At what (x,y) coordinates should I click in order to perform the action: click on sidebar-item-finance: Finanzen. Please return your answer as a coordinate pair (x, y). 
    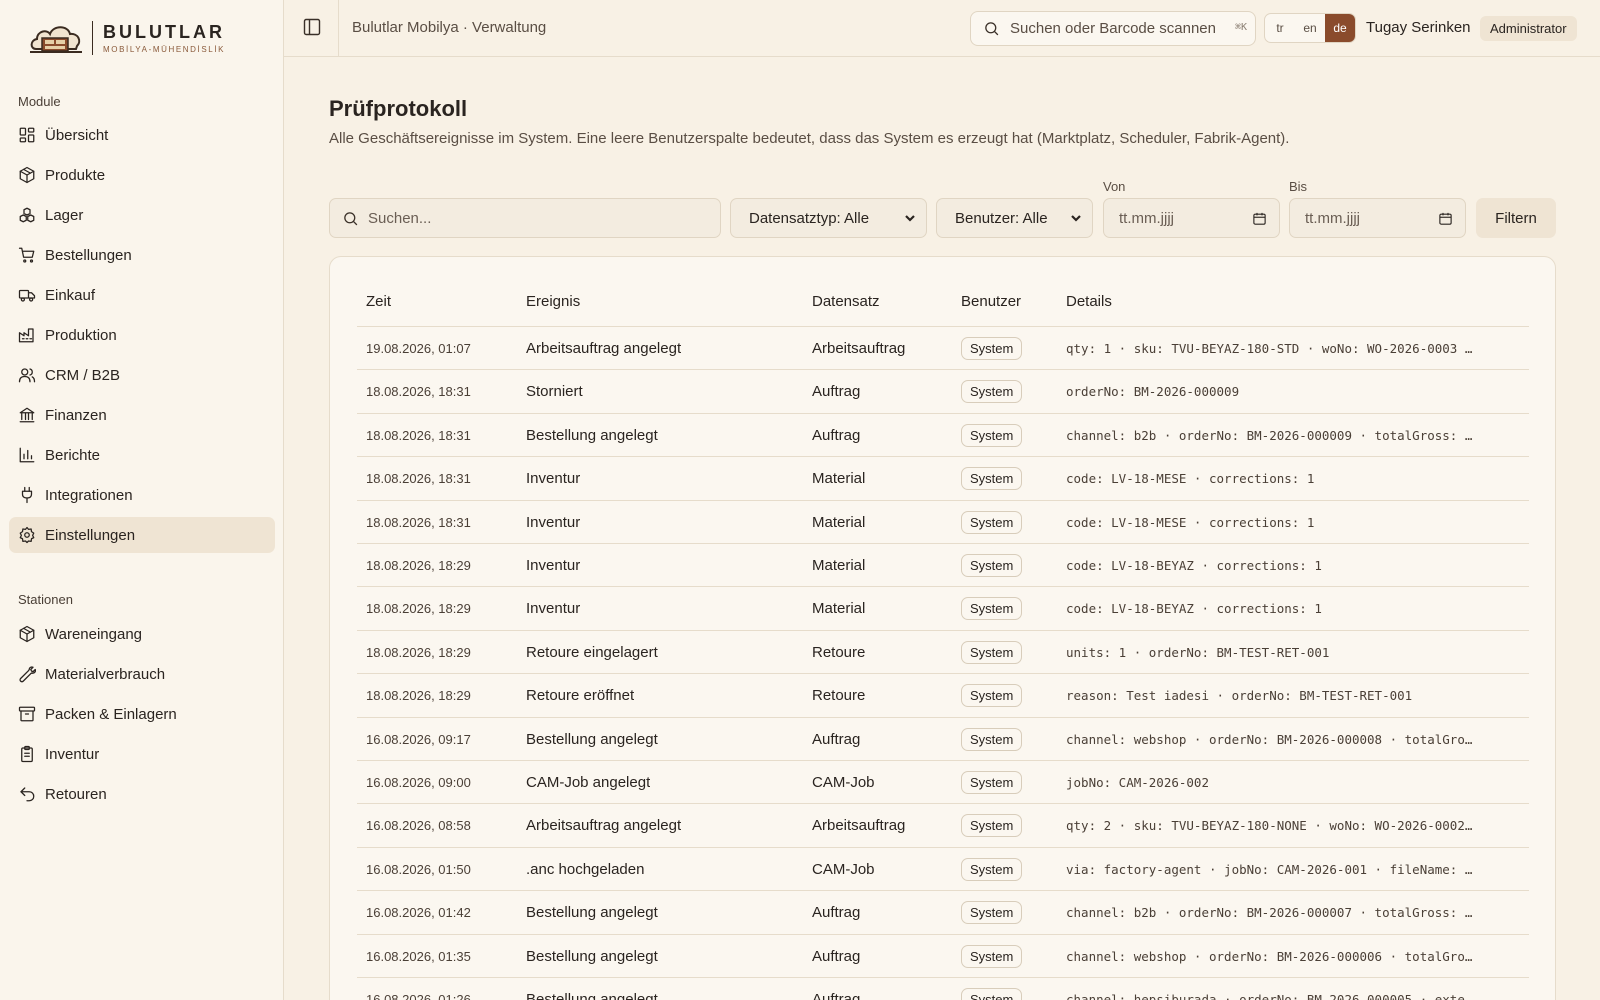
    Looking at the image, I should click on (142, 415).